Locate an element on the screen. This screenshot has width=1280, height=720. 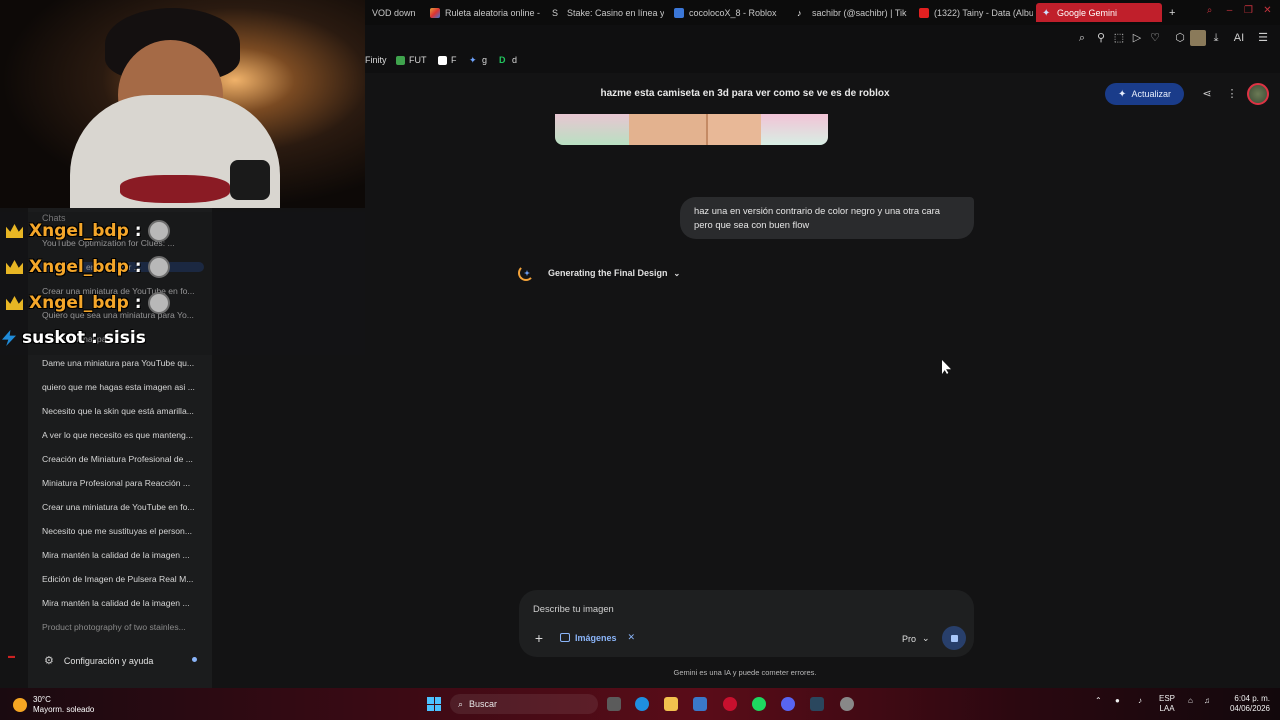
heart-icon: ♡ is located at coordinates (1155, 38).